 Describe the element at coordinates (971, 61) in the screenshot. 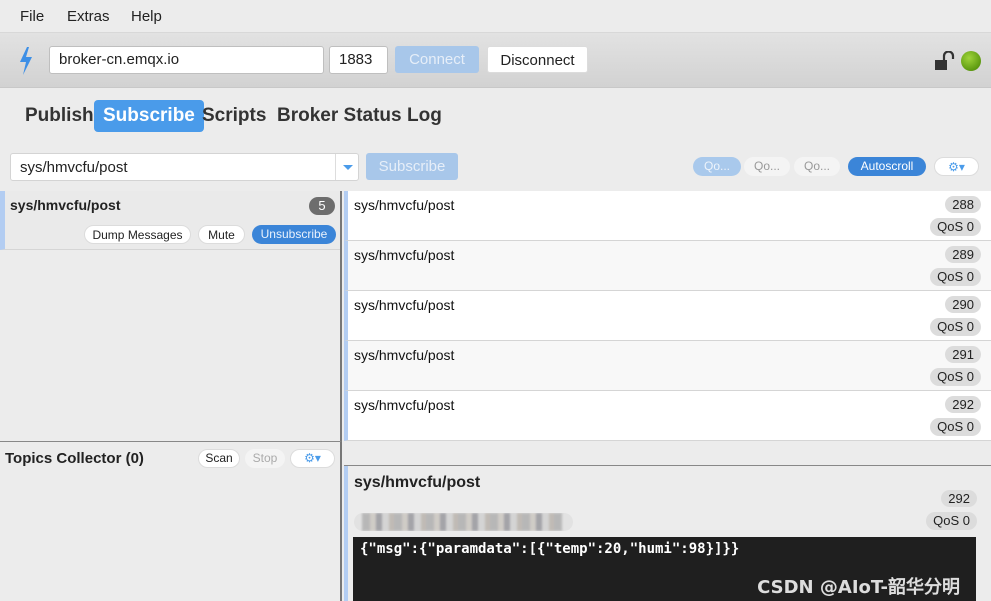

I see `connection-status-led` at that location.